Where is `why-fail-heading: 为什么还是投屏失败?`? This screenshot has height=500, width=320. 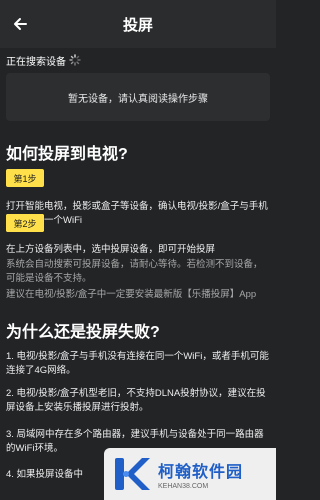
why-fail-heading: 为什么还是投屏失败? is located at coordinates (83, 332).